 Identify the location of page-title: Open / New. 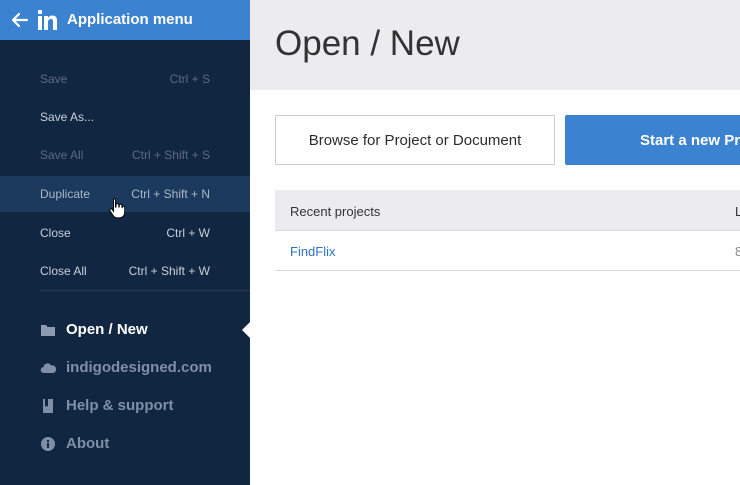
(367, 43).